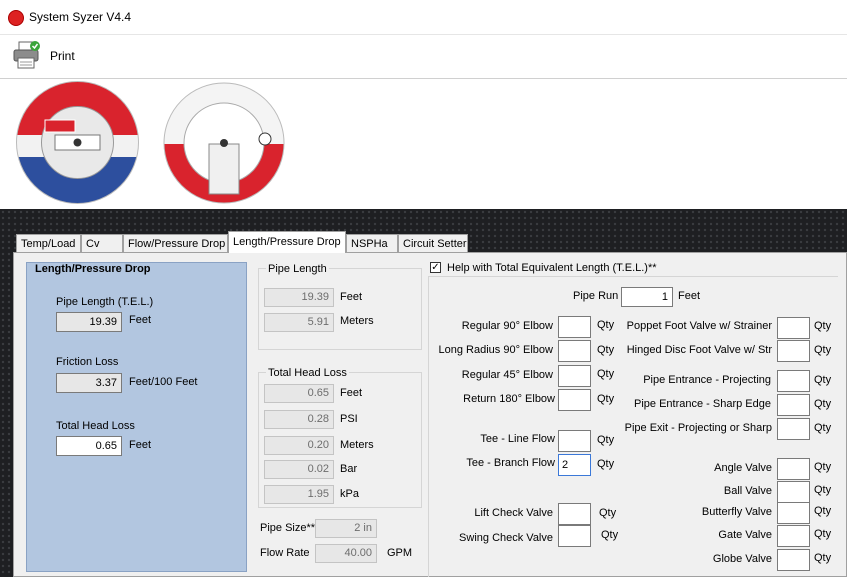  What do you see at coordinates (80, 17) in the screenshot?
I see `window-title: System Syzer V4.4` at bounding box center [80, 17].